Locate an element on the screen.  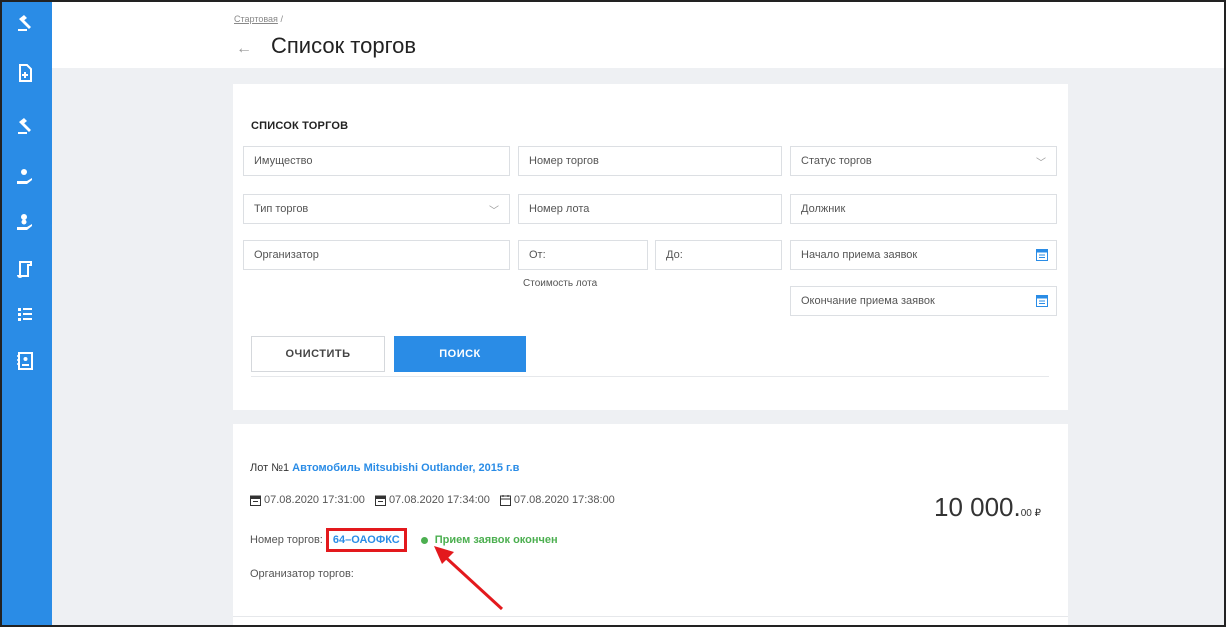
document-icon is located at coordinates (25, 73).